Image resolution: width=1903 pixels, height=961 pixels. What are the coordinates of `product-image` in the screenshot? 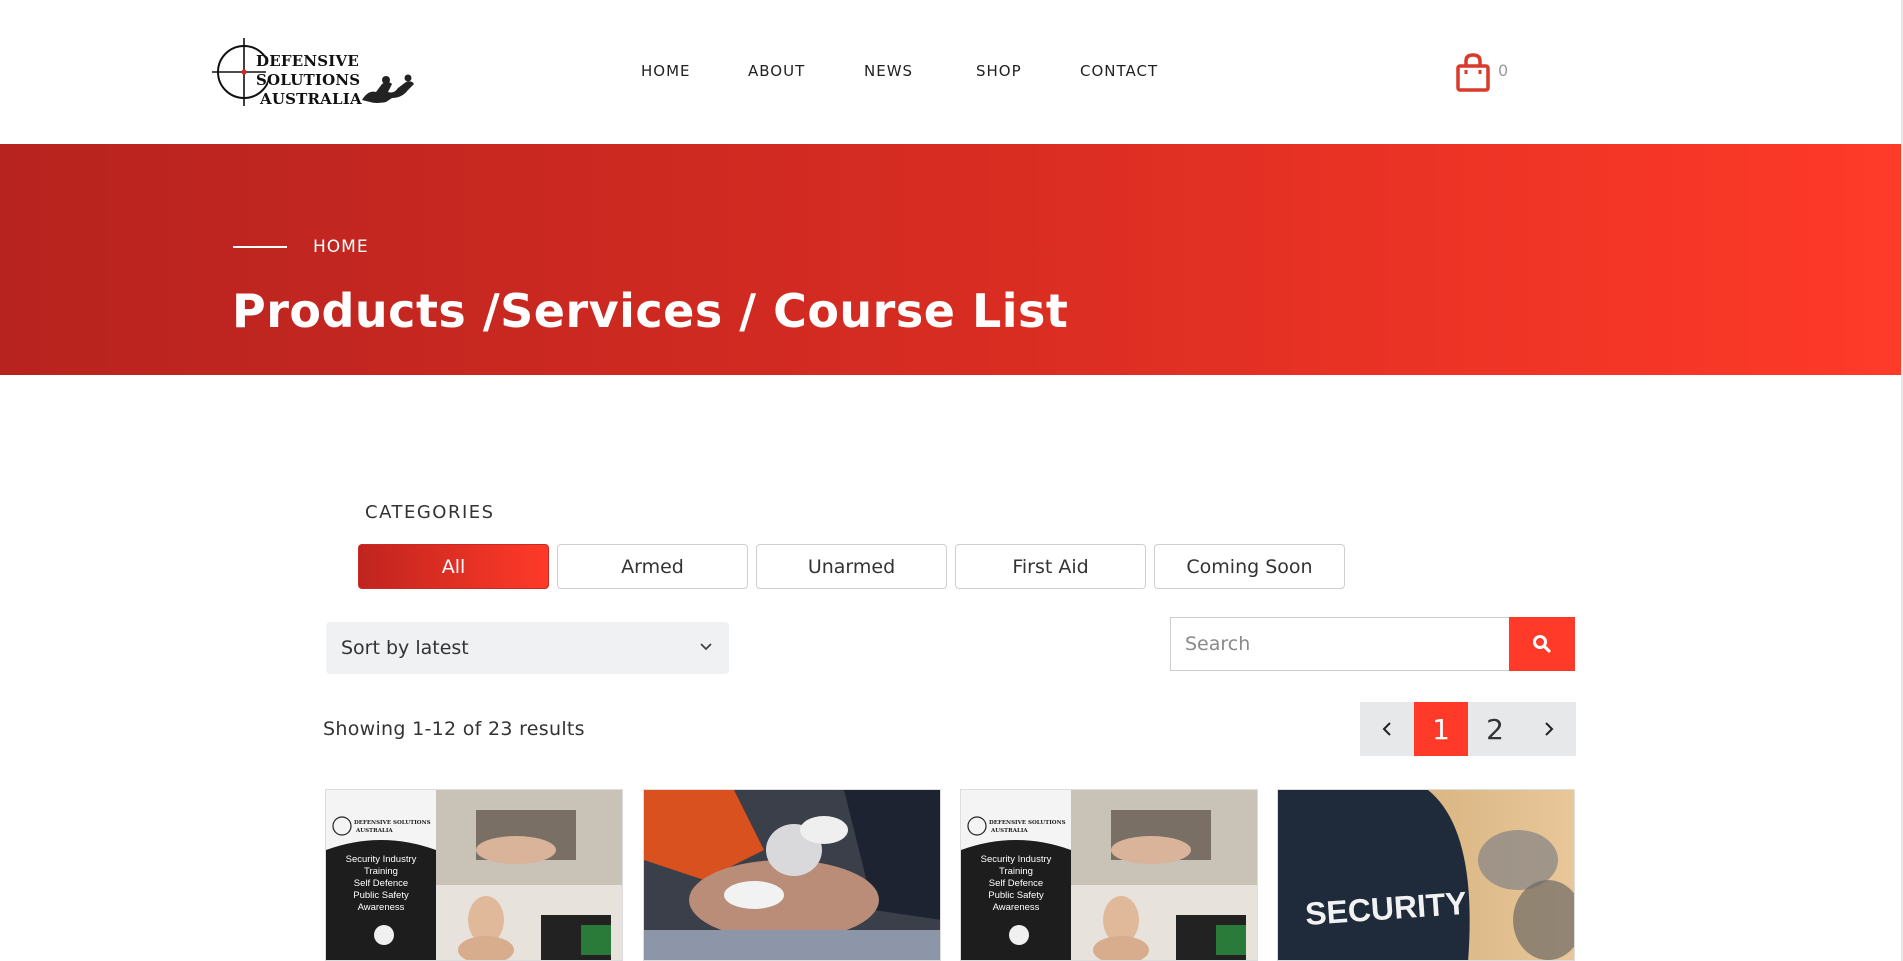 It's located at (792, 875).